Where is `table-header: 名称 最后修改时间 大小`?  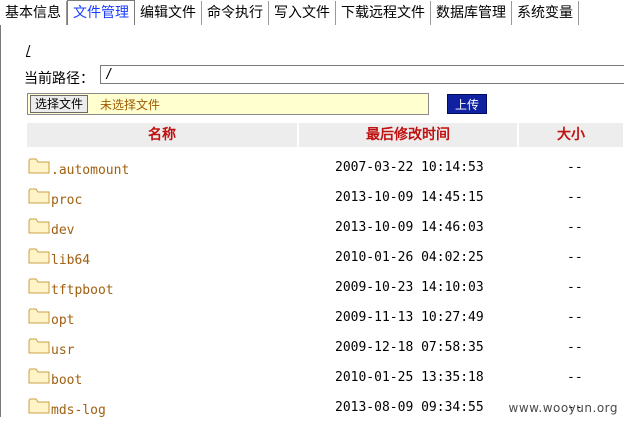 table-header: 名称 最后修改时间 大小 is located at coordinates (325, 135).